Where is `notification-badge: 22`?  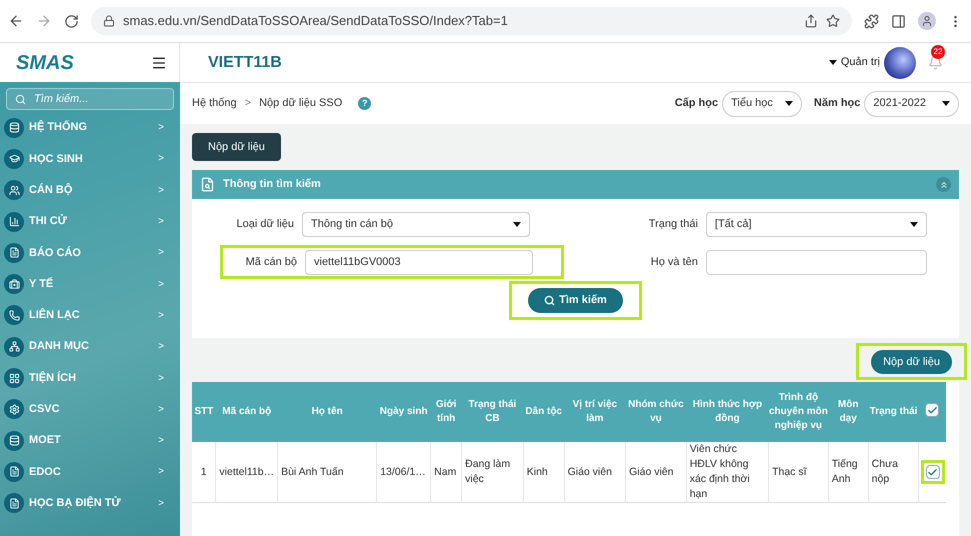 notification-badge: 22 is located at coordinates (938, 52).